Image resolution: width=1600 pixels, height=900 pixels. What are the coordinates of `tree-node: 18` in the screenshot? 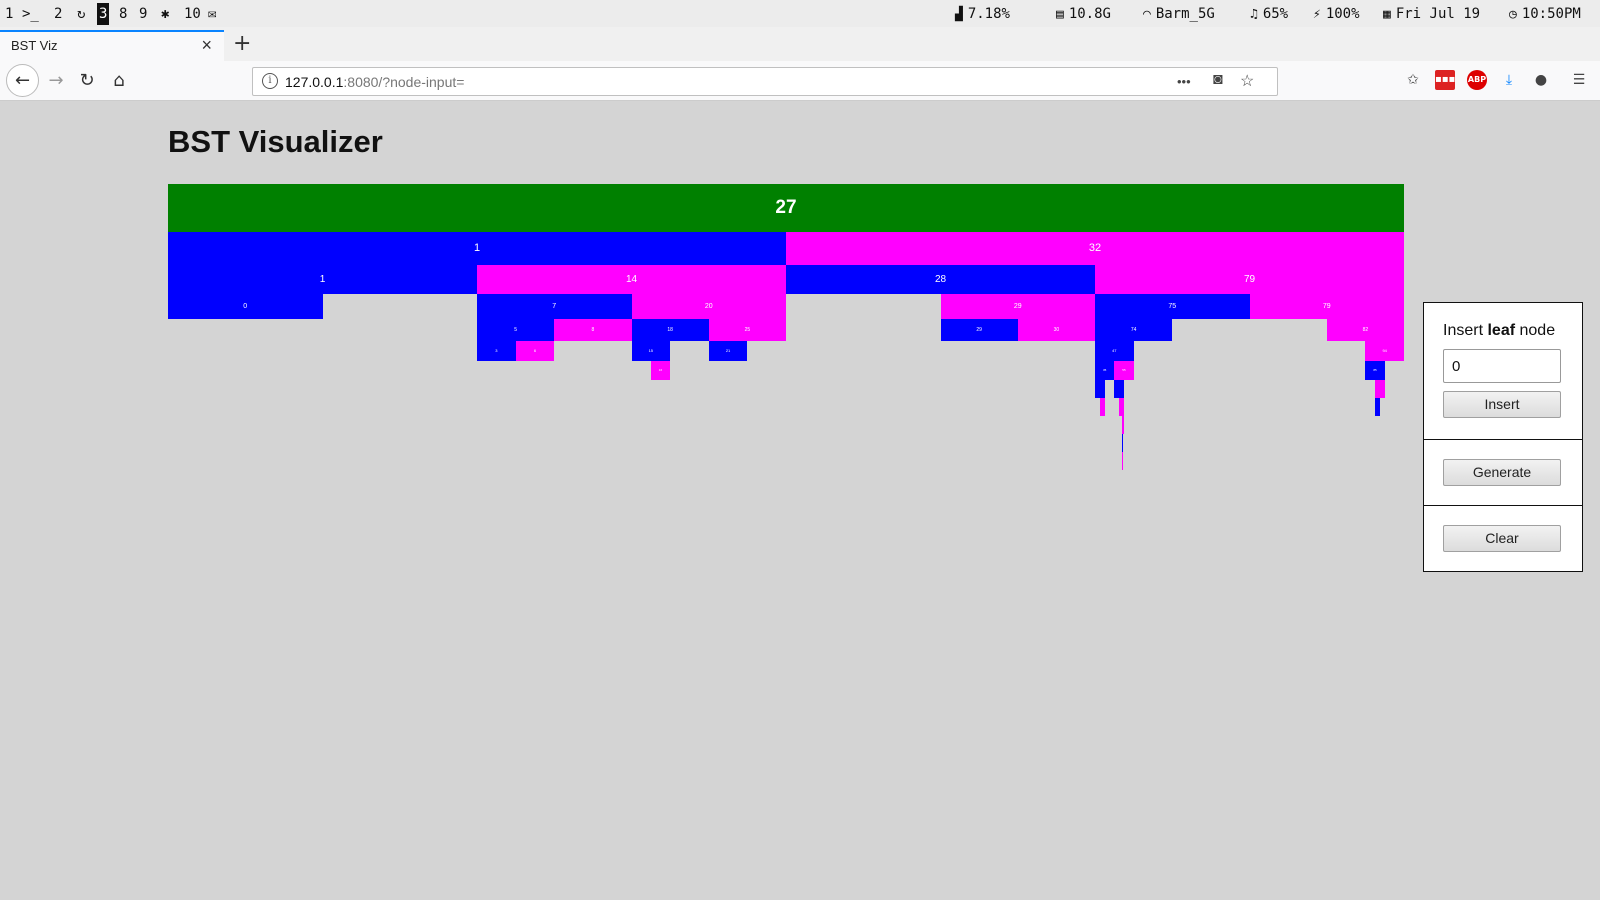 It's located at (670, 330).